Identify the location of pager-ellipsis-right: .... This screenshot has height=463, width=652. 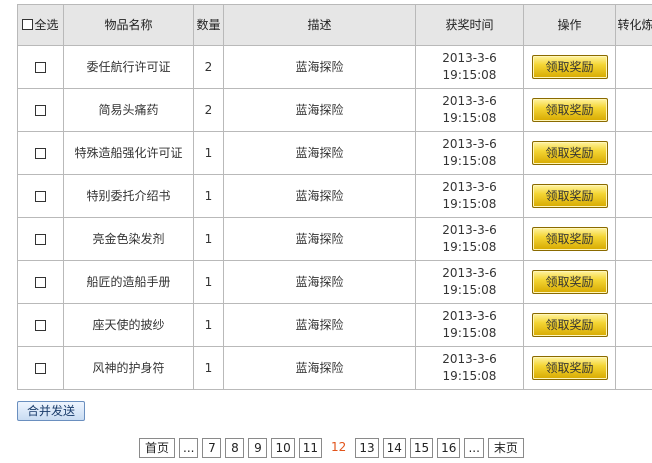
(474, 448).